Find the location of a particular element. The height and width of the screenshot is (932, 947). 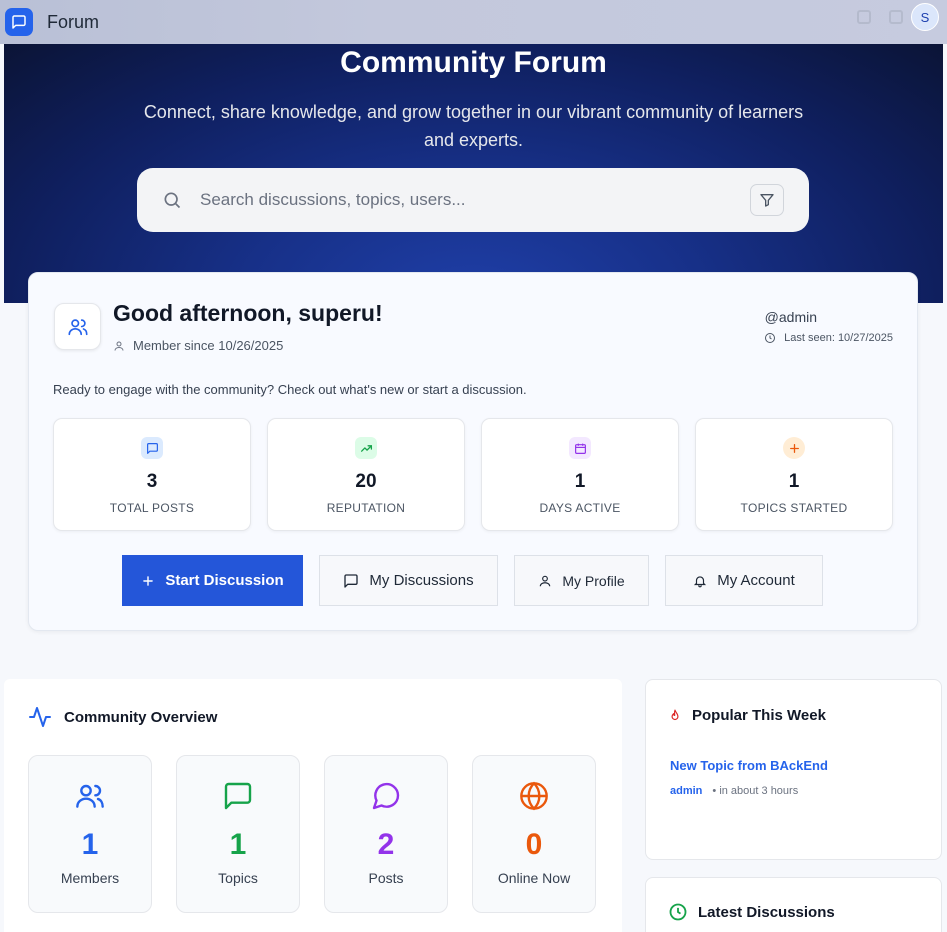

popular-header: Popular This Week is located at coordinates (747, 715).